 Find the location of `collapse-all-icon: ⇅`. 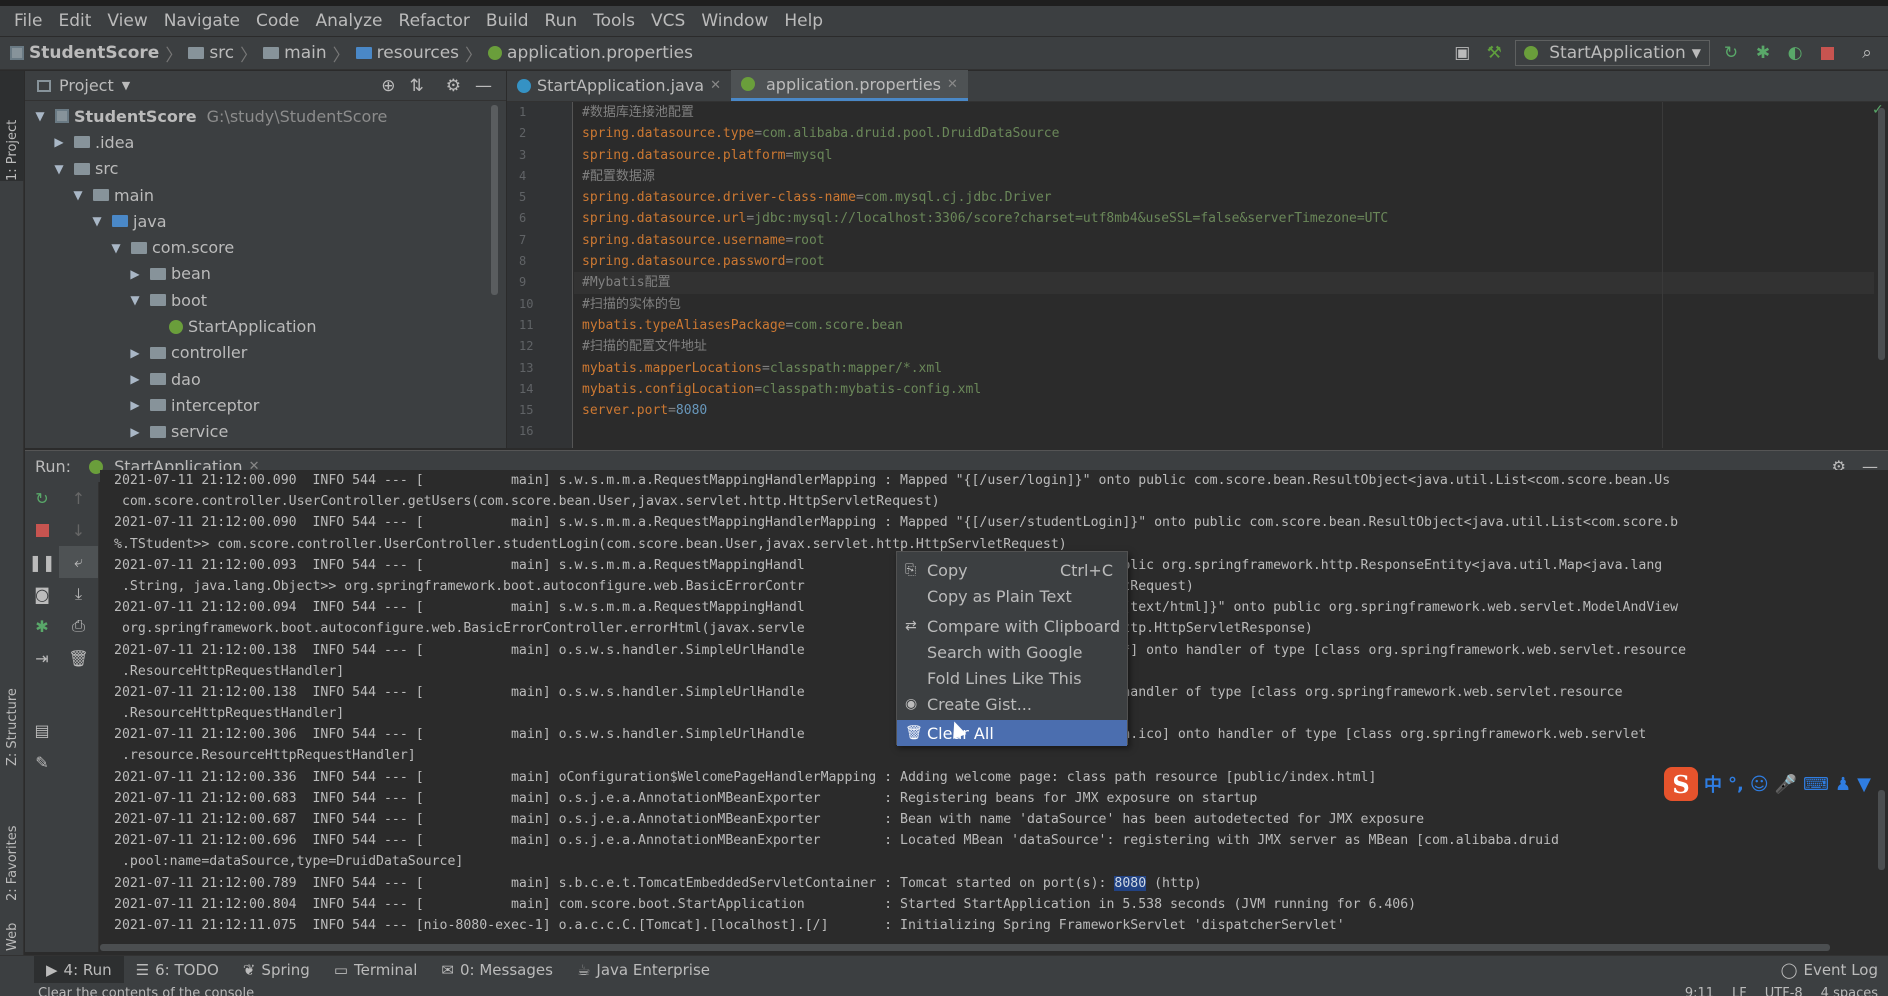

collapse-all-icon: ⇅ is located at coordinates (417, 86).